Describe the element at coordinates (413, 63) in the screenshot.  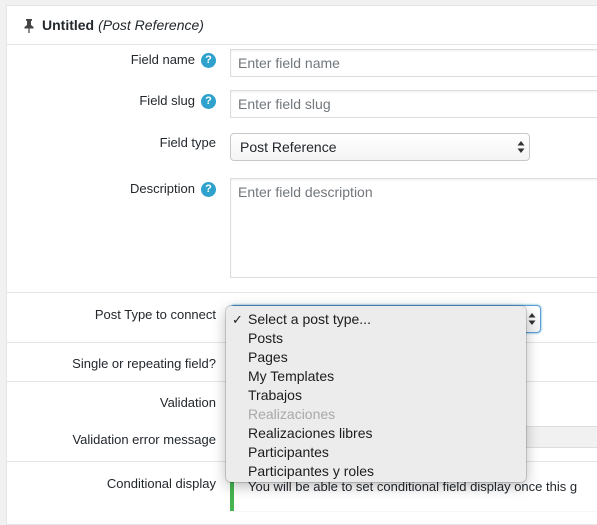
I see `field-name-input` at that location.